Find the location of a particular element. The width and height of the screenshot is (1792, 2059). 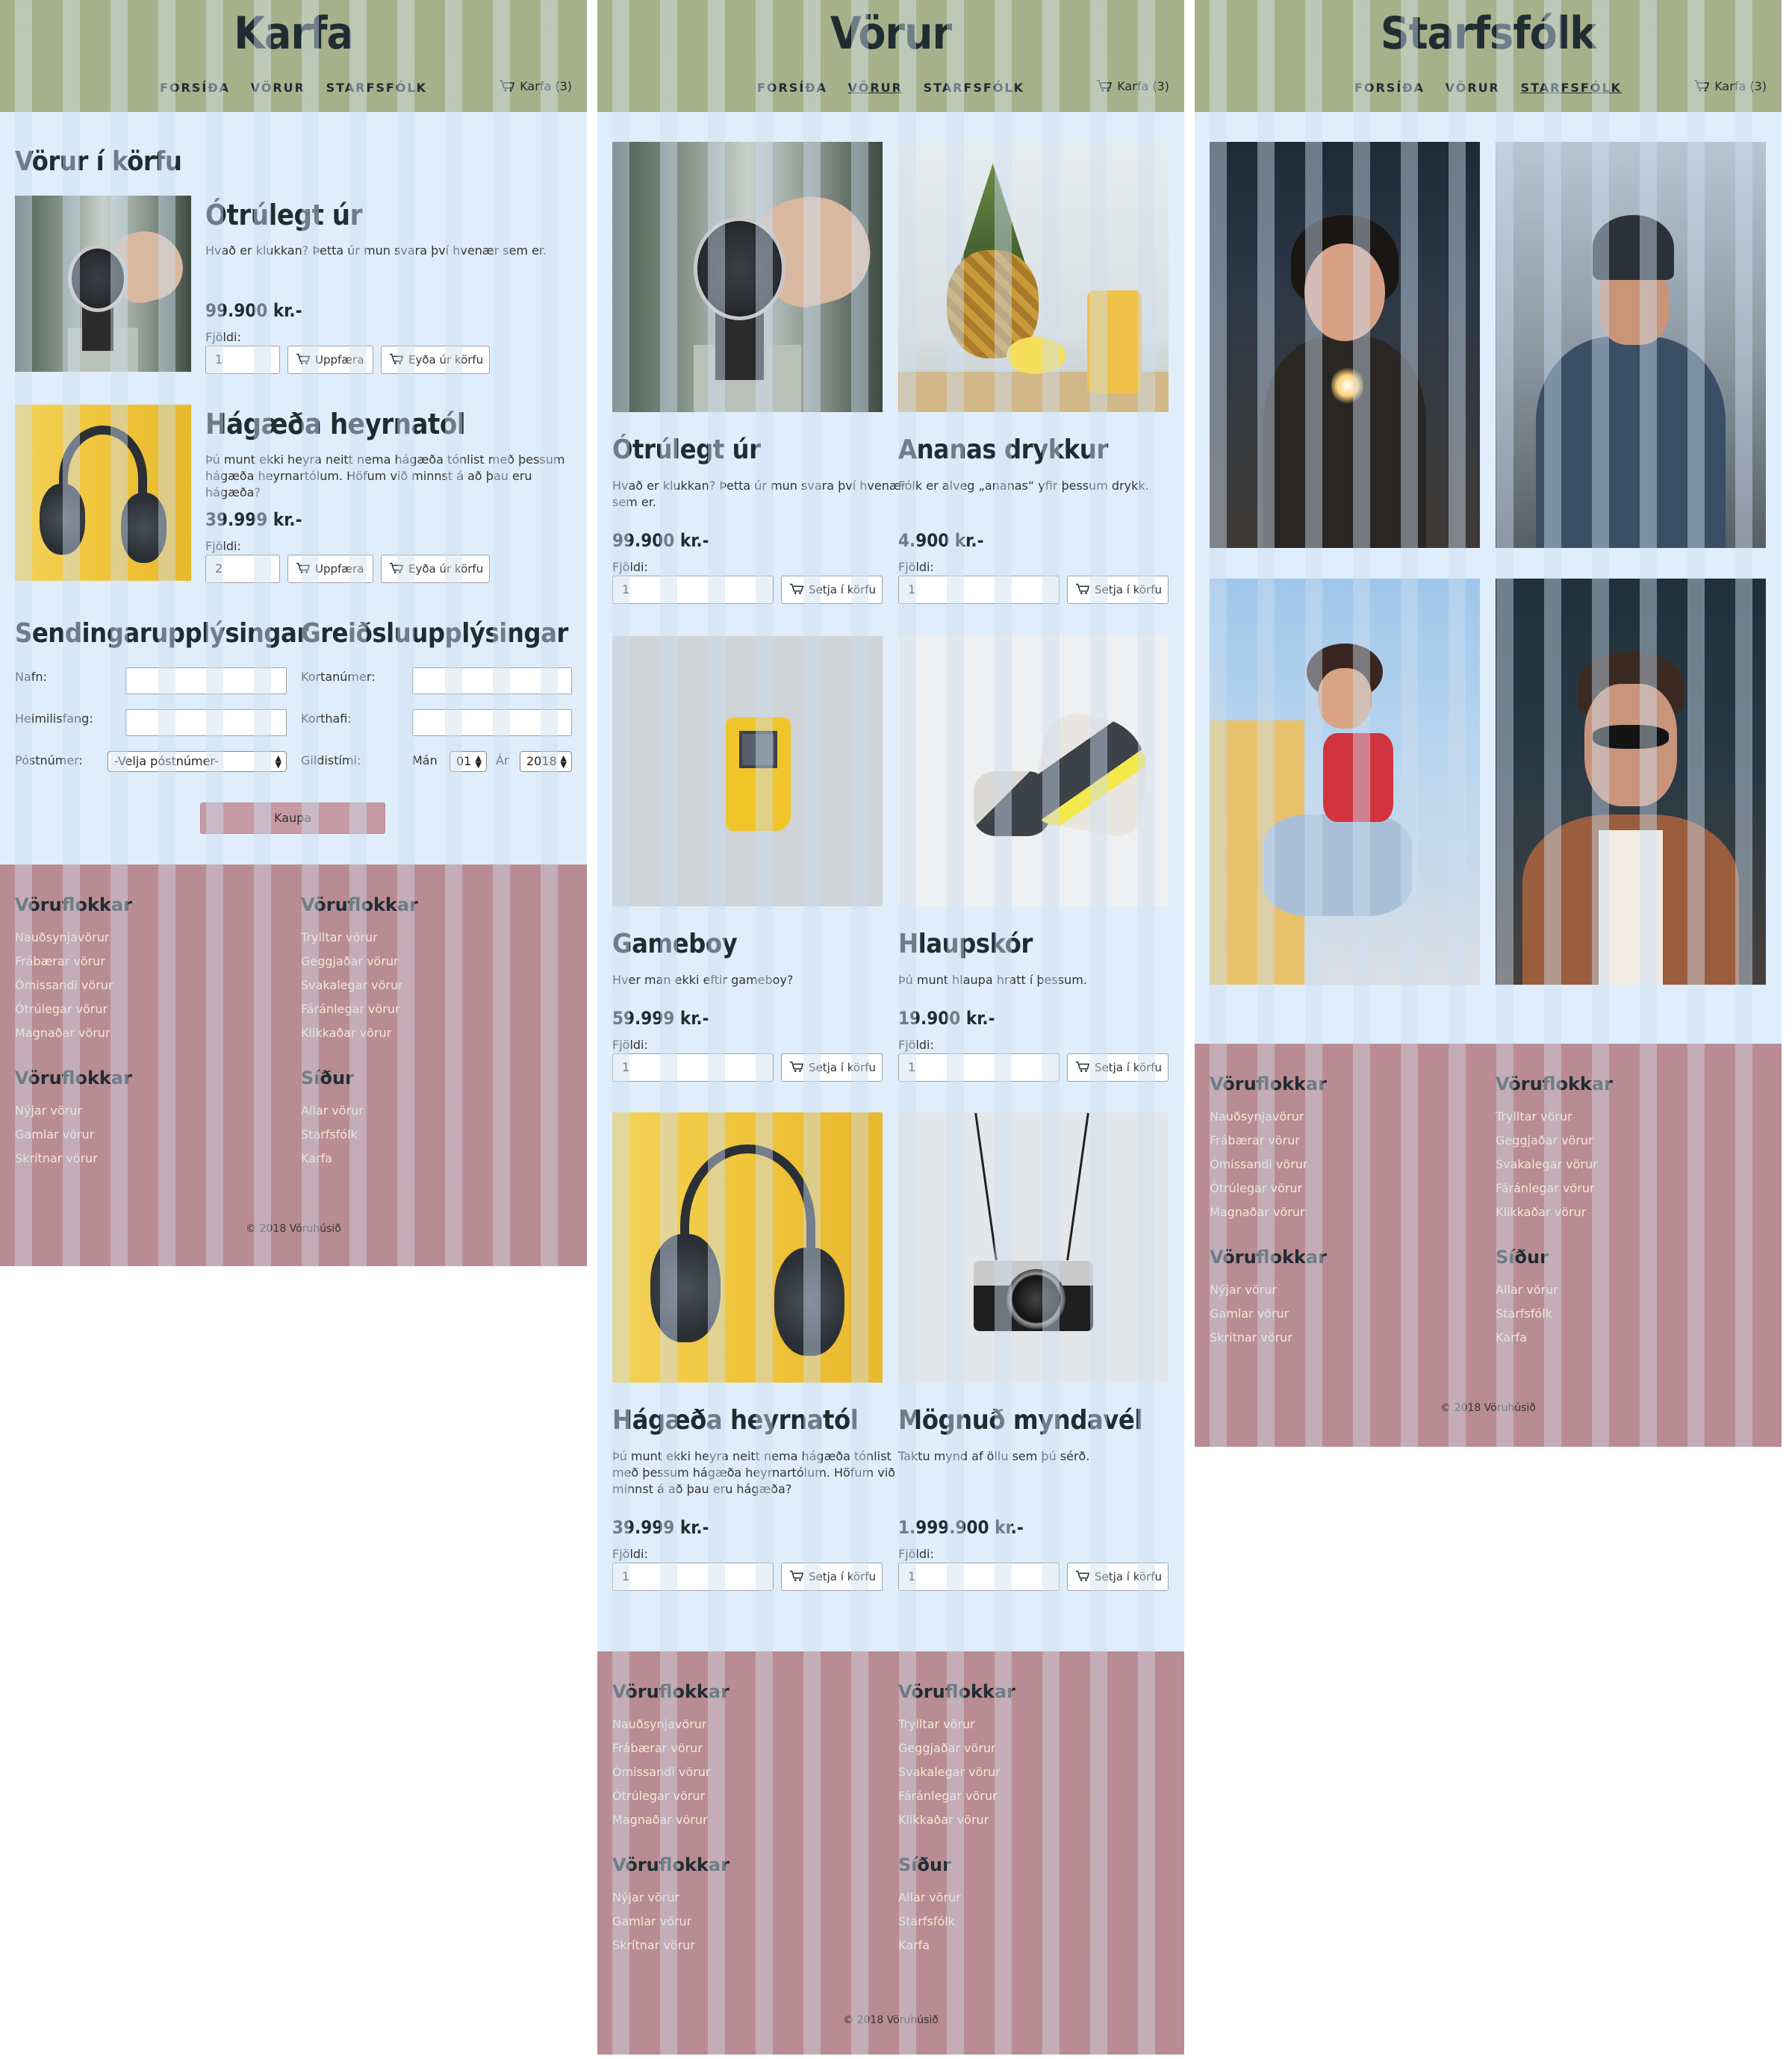

qty-input: 2 is located at coordinates (242, 569).